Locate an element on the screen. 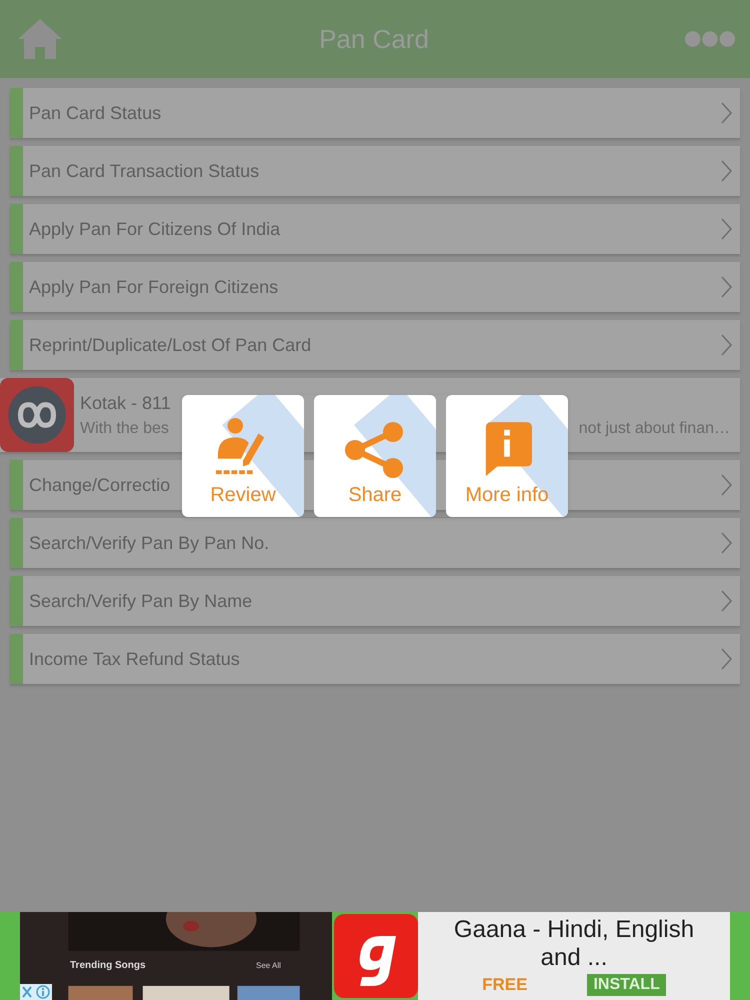  see-all-link: See All is located at coordinates (268, 965).